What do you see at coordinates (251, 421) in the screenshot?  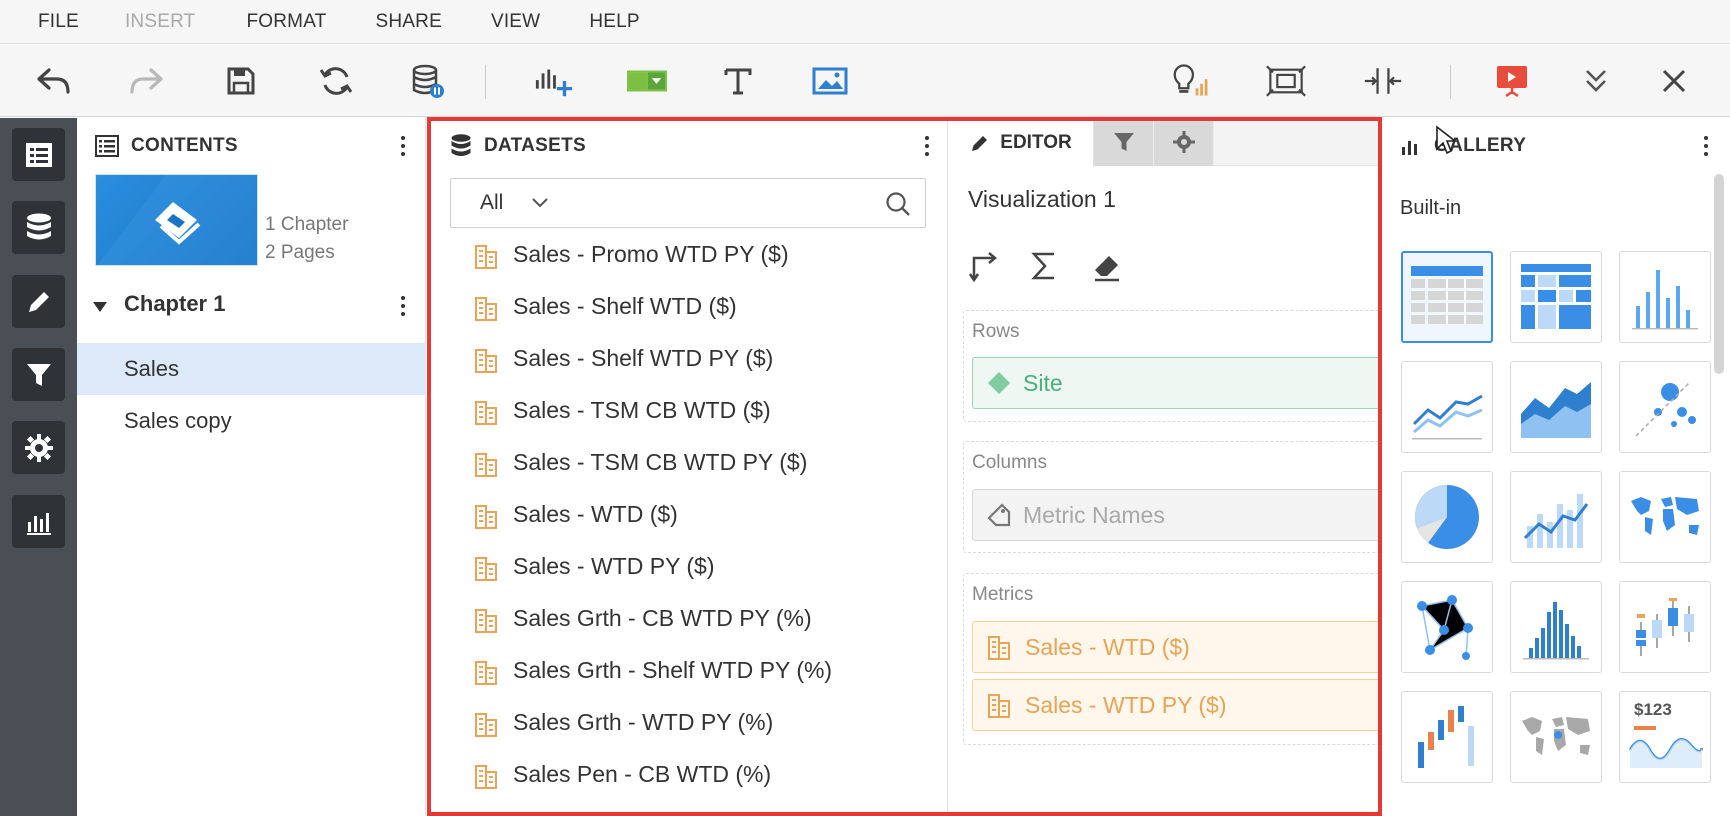 I see `page-item-sales-copy: Sales copy` at bounding box center [251, 421].